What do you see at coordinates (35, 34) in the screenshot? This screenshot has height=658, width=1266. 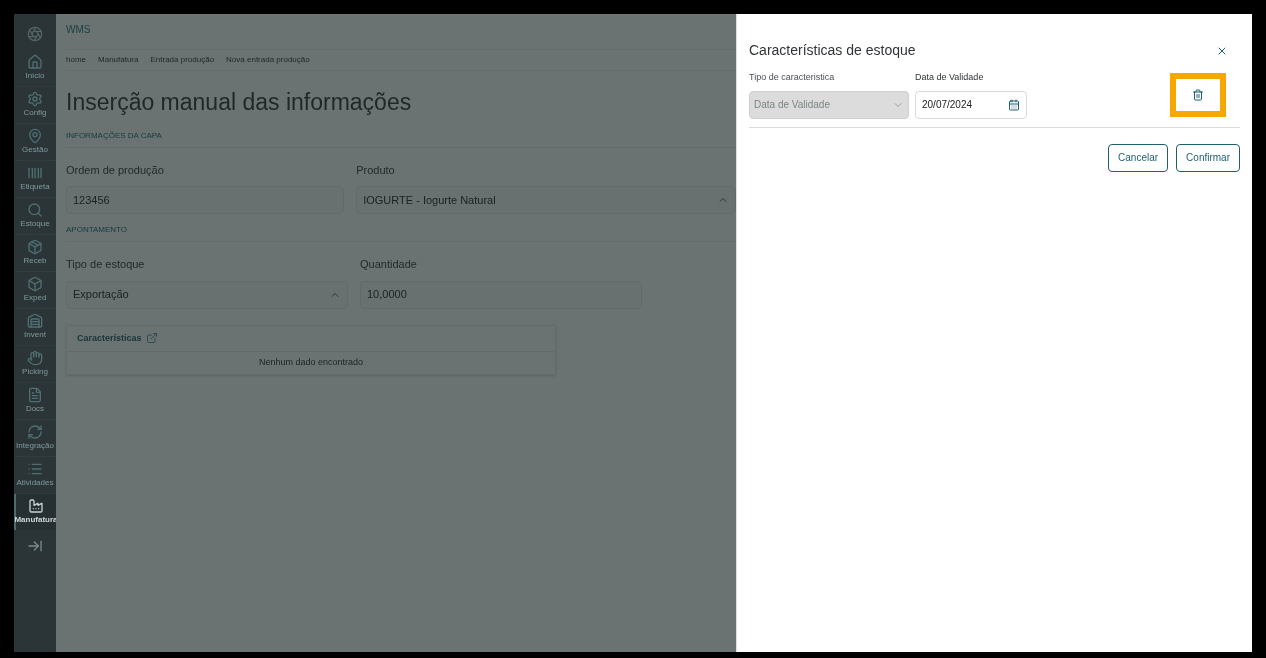 I see `logo-icon` at bounding box center [35, 34].